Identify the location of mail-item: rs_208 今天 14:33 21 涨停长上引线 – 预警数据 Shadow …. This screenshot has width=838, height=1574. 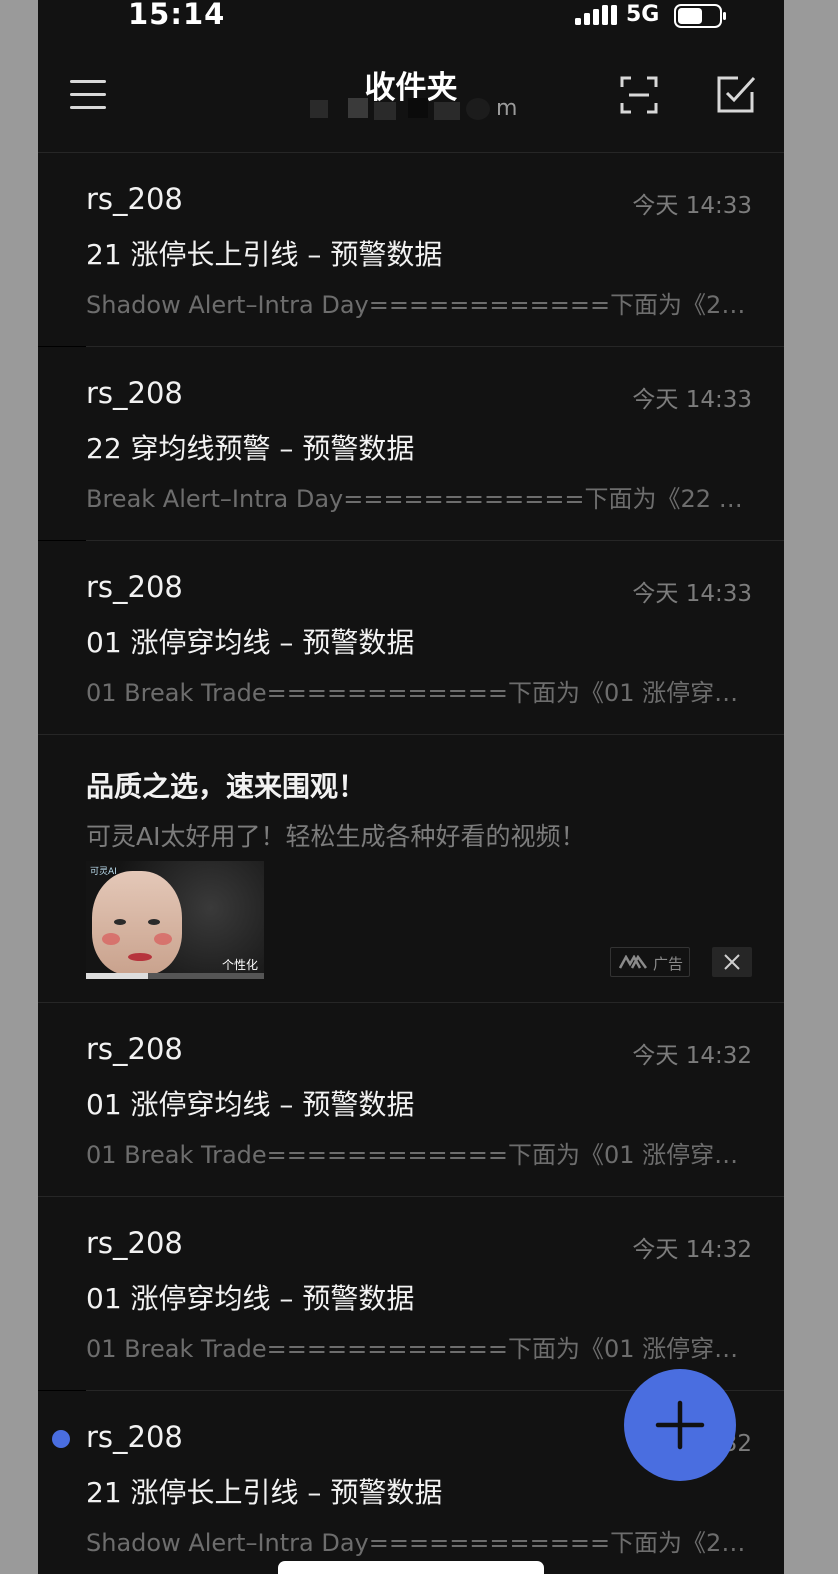
(411, 250).